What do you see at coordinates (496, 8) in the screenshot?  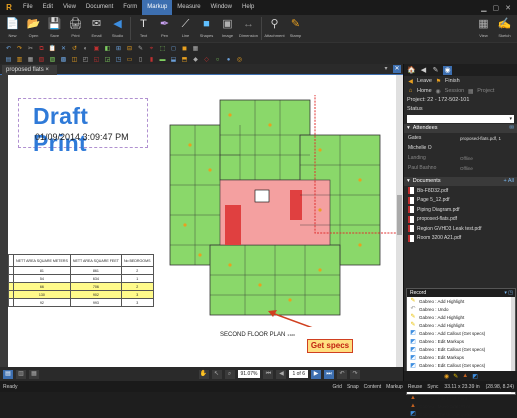 I see `maximize-icon: ▢` at bounding box center [496, 8].